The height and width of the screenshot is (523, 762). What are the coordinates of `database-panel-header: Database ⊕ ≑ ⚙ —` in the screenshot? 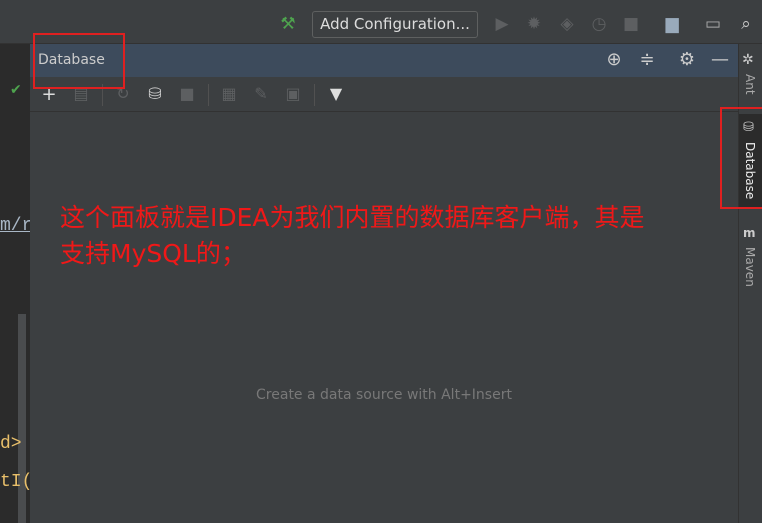 It's located at (384, 60).